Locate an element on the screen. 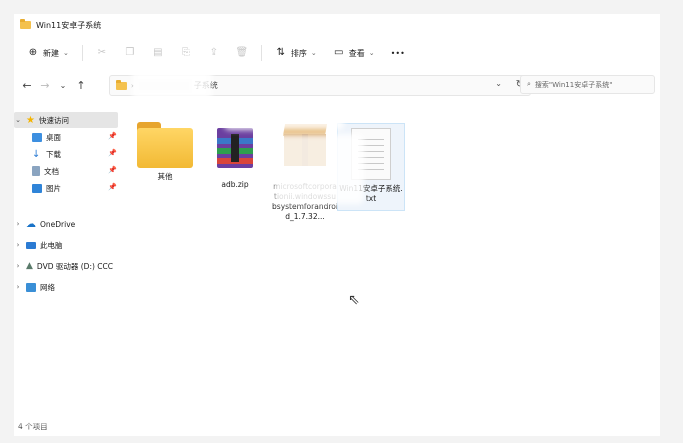 This screenshot has width=683, height=443. view-icon: ▭ is located at coordinates (339, 52).